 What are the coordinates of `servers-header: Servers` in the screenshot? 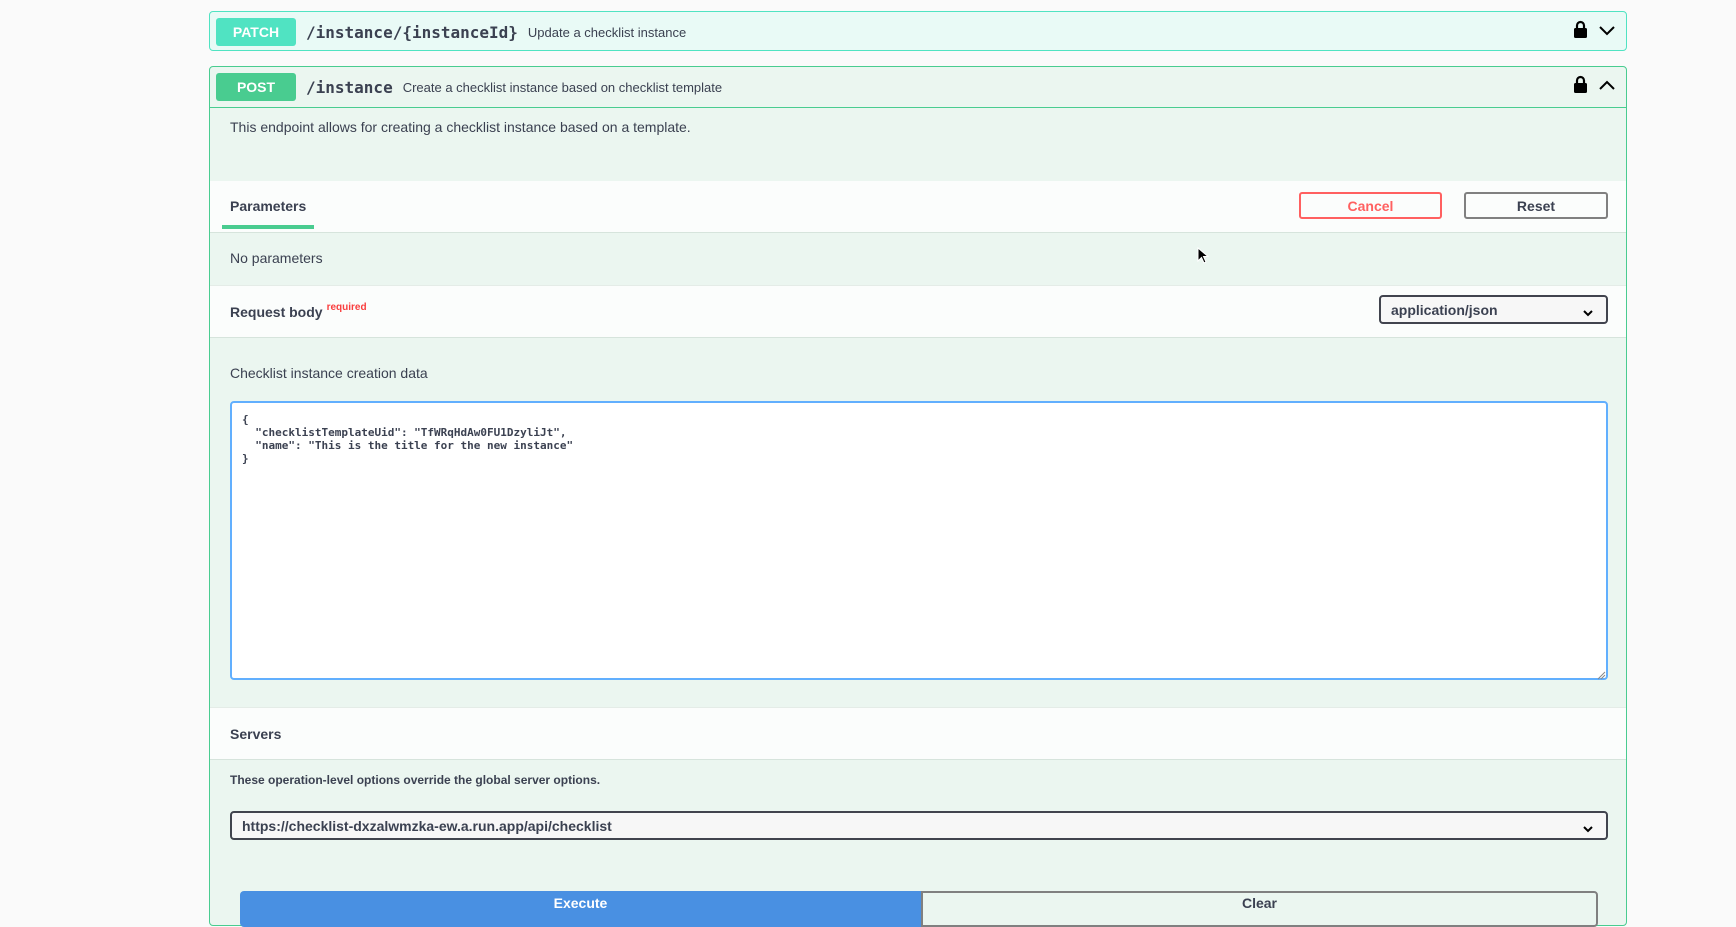 It's located at (918, 733).